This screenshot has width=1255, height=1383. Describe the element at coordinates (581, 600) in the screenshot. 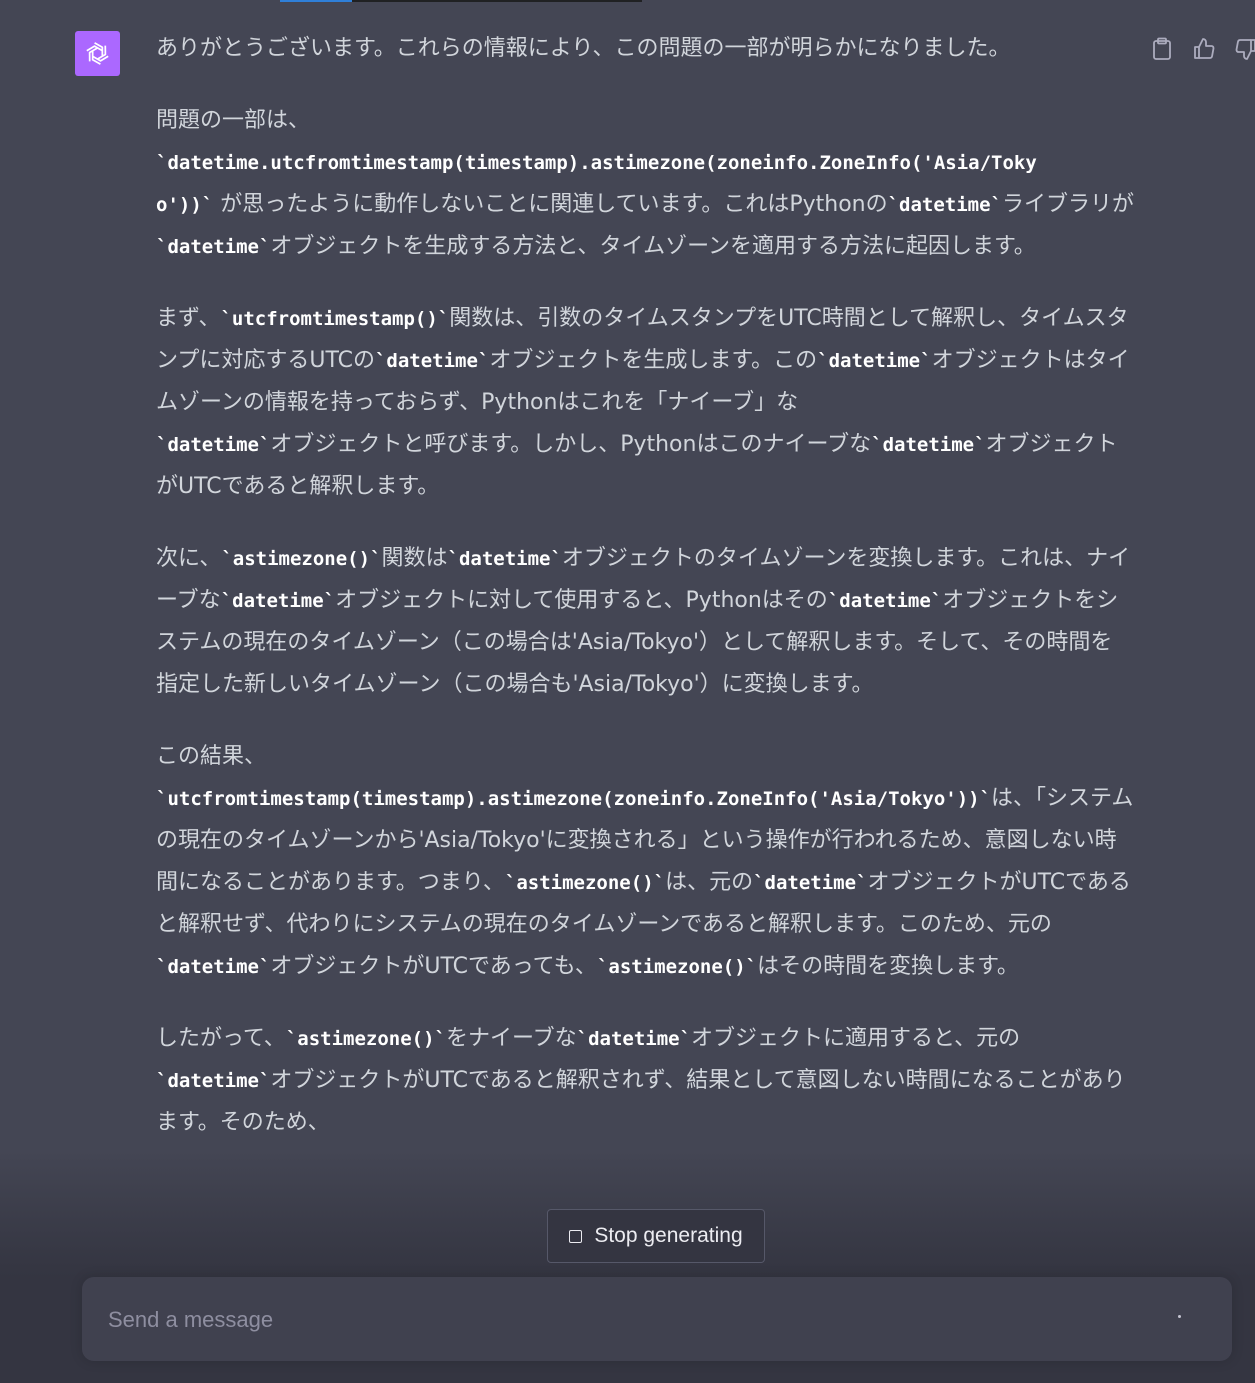

I see `message-text: オブジェクトに対して使用すると、Pythonはその` at that location.